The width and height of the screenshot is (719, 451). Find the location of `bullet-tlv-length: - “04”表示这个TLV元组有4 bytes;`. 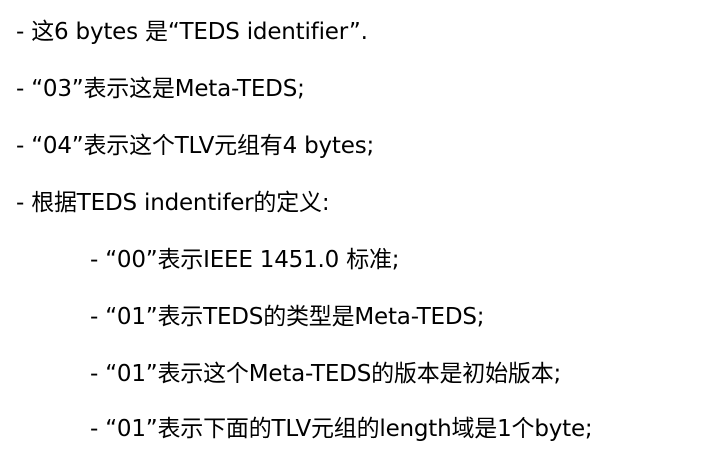

bullet-tlv-length: - “04”表示这个TLV元组有4 bytes; is located at coordinates (195, 146).